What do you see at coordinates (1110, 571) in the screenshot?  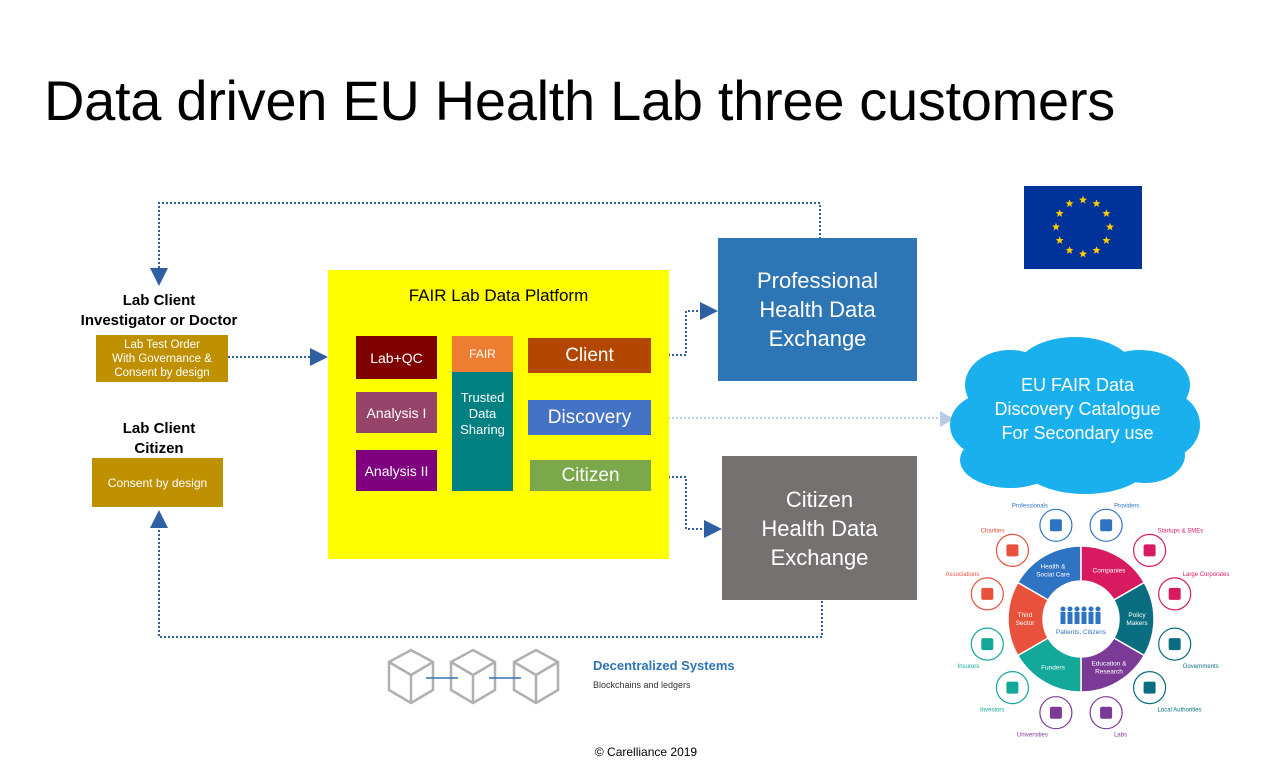 I see `wheel-segment-label: Companies` at bounding box center [1110, 571].